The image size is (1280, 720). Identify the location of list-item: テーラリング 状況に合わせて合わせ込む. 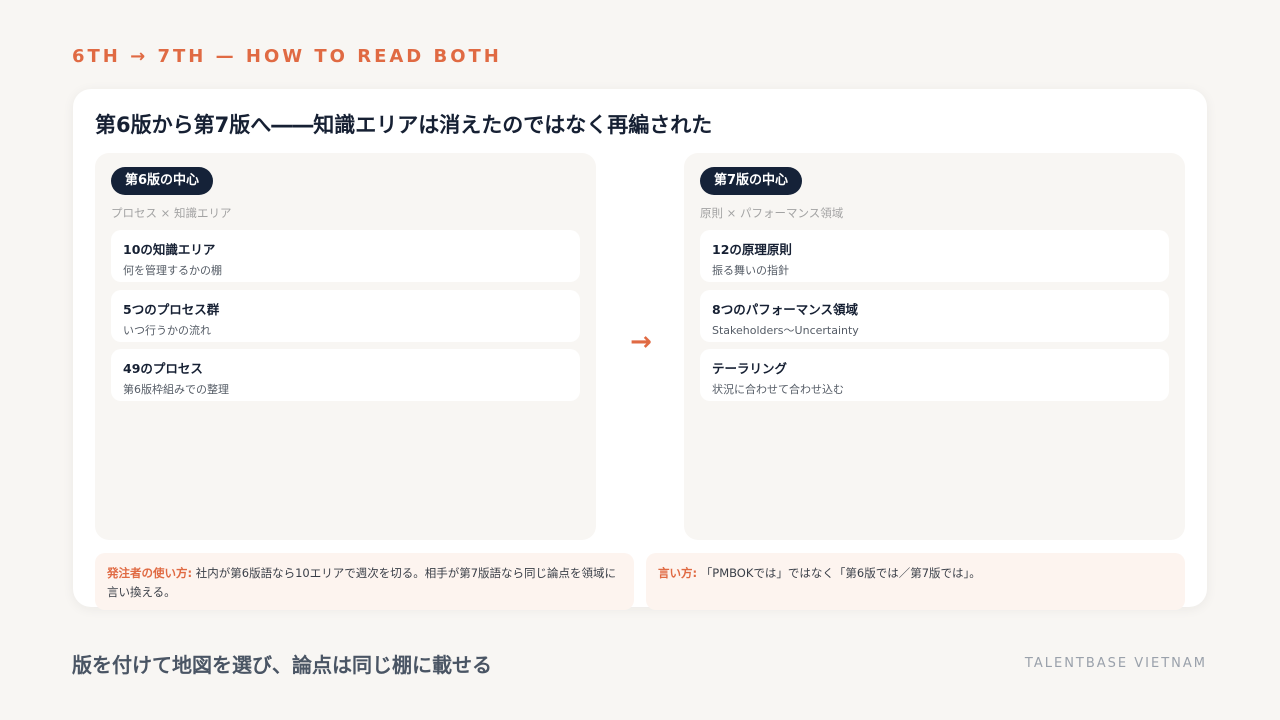
(934, 375).